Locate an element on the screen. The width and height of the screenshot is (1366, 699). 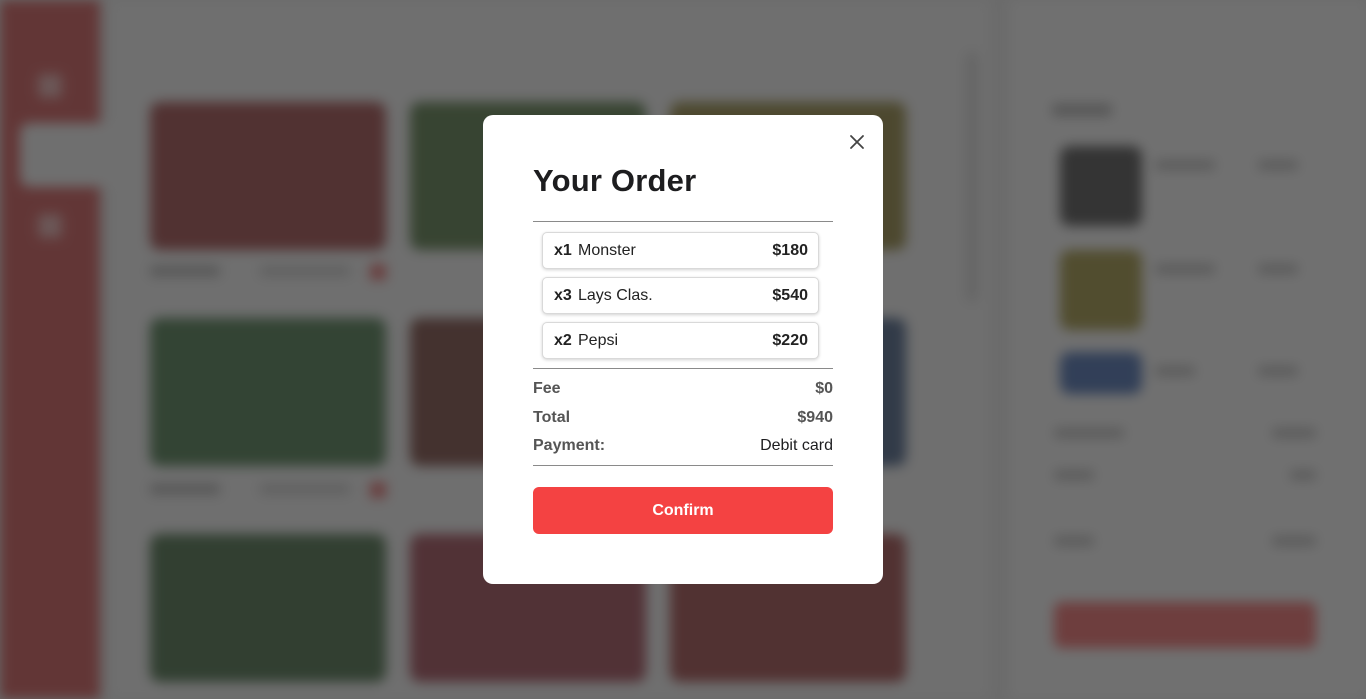
order-item: x3 Lays Clas. $540 is located at coordinates (680, 295).